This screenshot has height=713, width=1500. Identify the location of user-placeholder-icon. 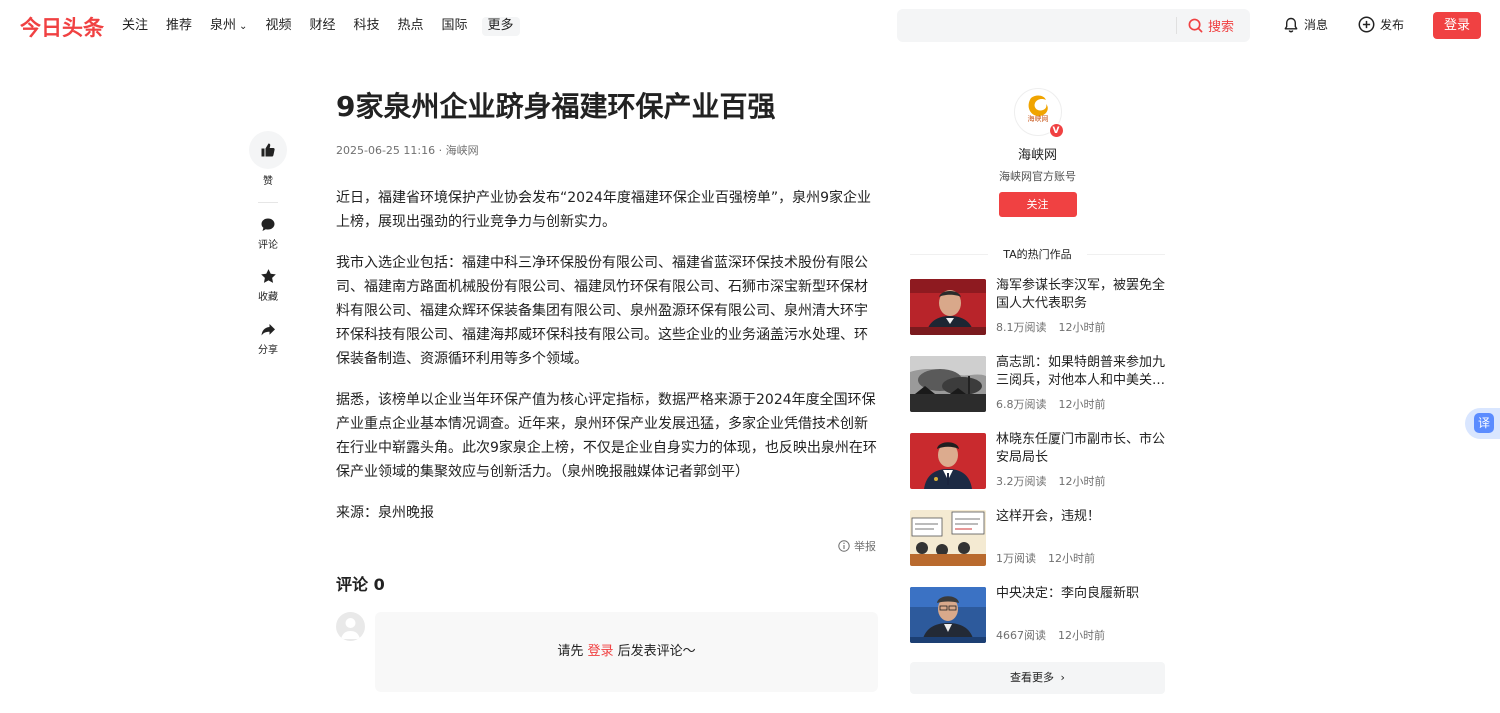
(350, 628).